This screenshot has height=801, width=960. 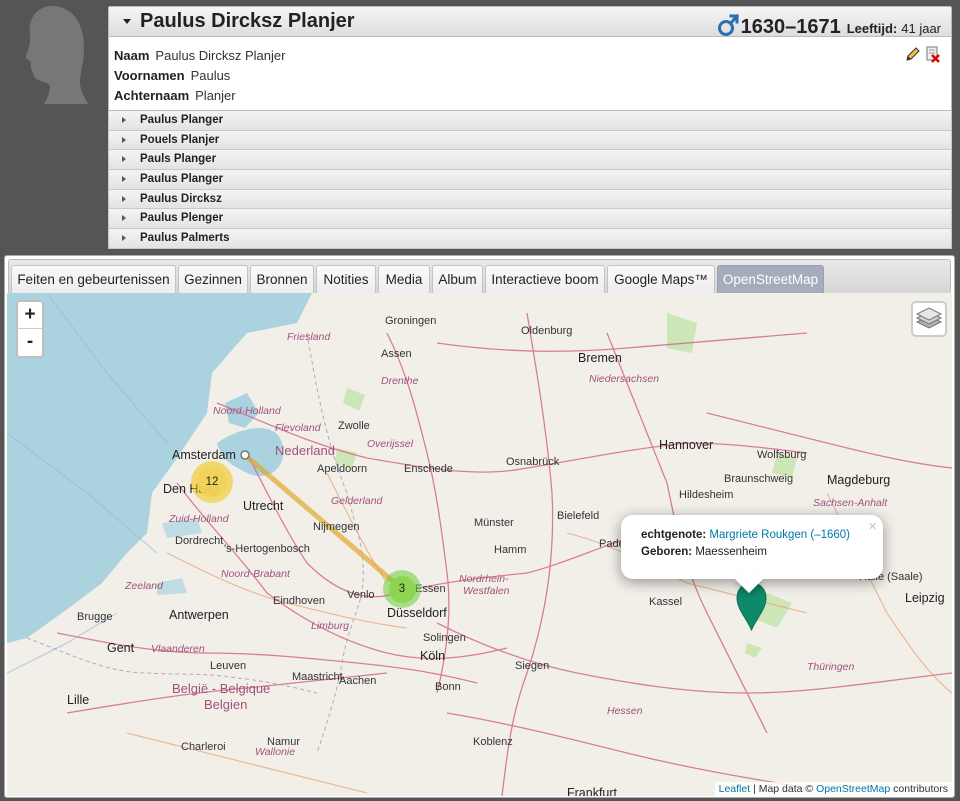 I want to click on voornamen-label: Voornamen, so click(x=149, y=75).